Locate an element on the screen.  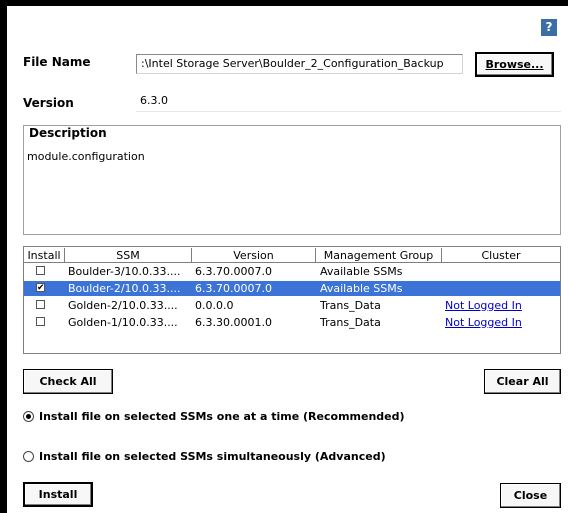
file-name-label: File Name is located at coordinates (57, 62).